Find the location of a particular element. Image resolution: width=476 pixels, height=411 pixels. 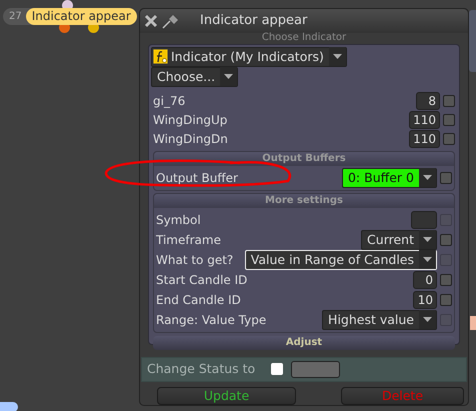

window-title: Indicator appear is located at coordinates (254, 21).